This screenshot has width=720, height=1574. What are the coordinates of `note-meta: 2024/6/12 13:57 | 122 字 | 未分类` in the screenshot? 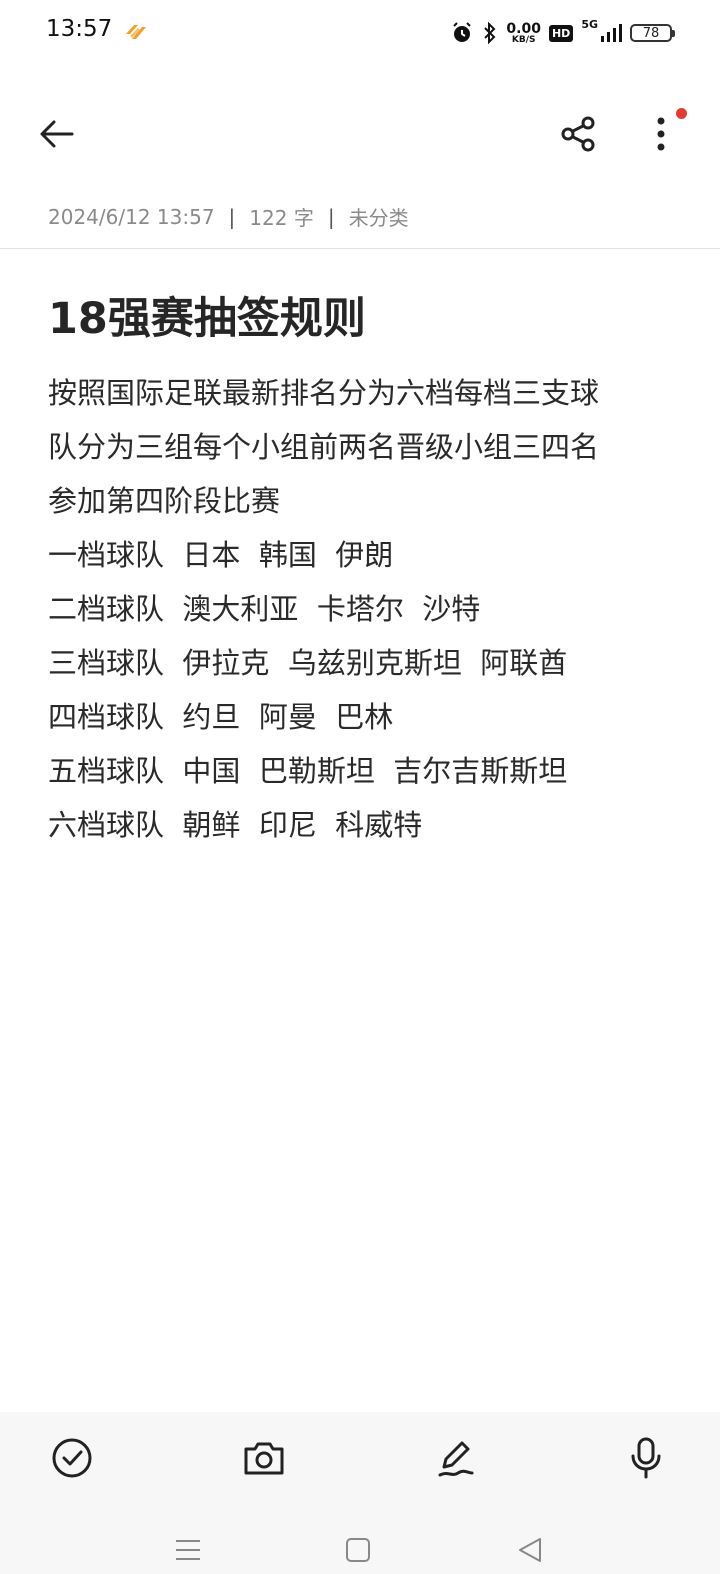 It's located at (228, 216).